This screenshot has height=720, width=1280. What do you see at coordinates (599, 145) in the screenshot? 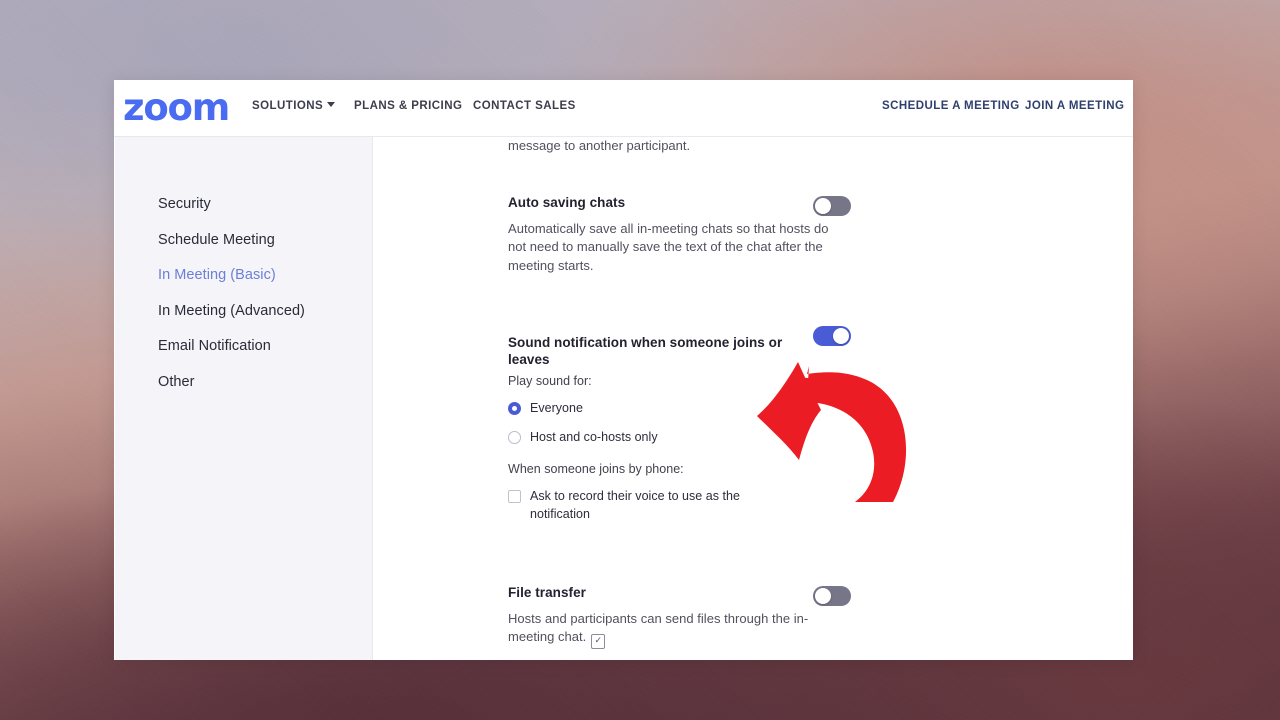
I see `setting-private-chat-description-tail: message to another participant.` at bounding box center [599, 145].